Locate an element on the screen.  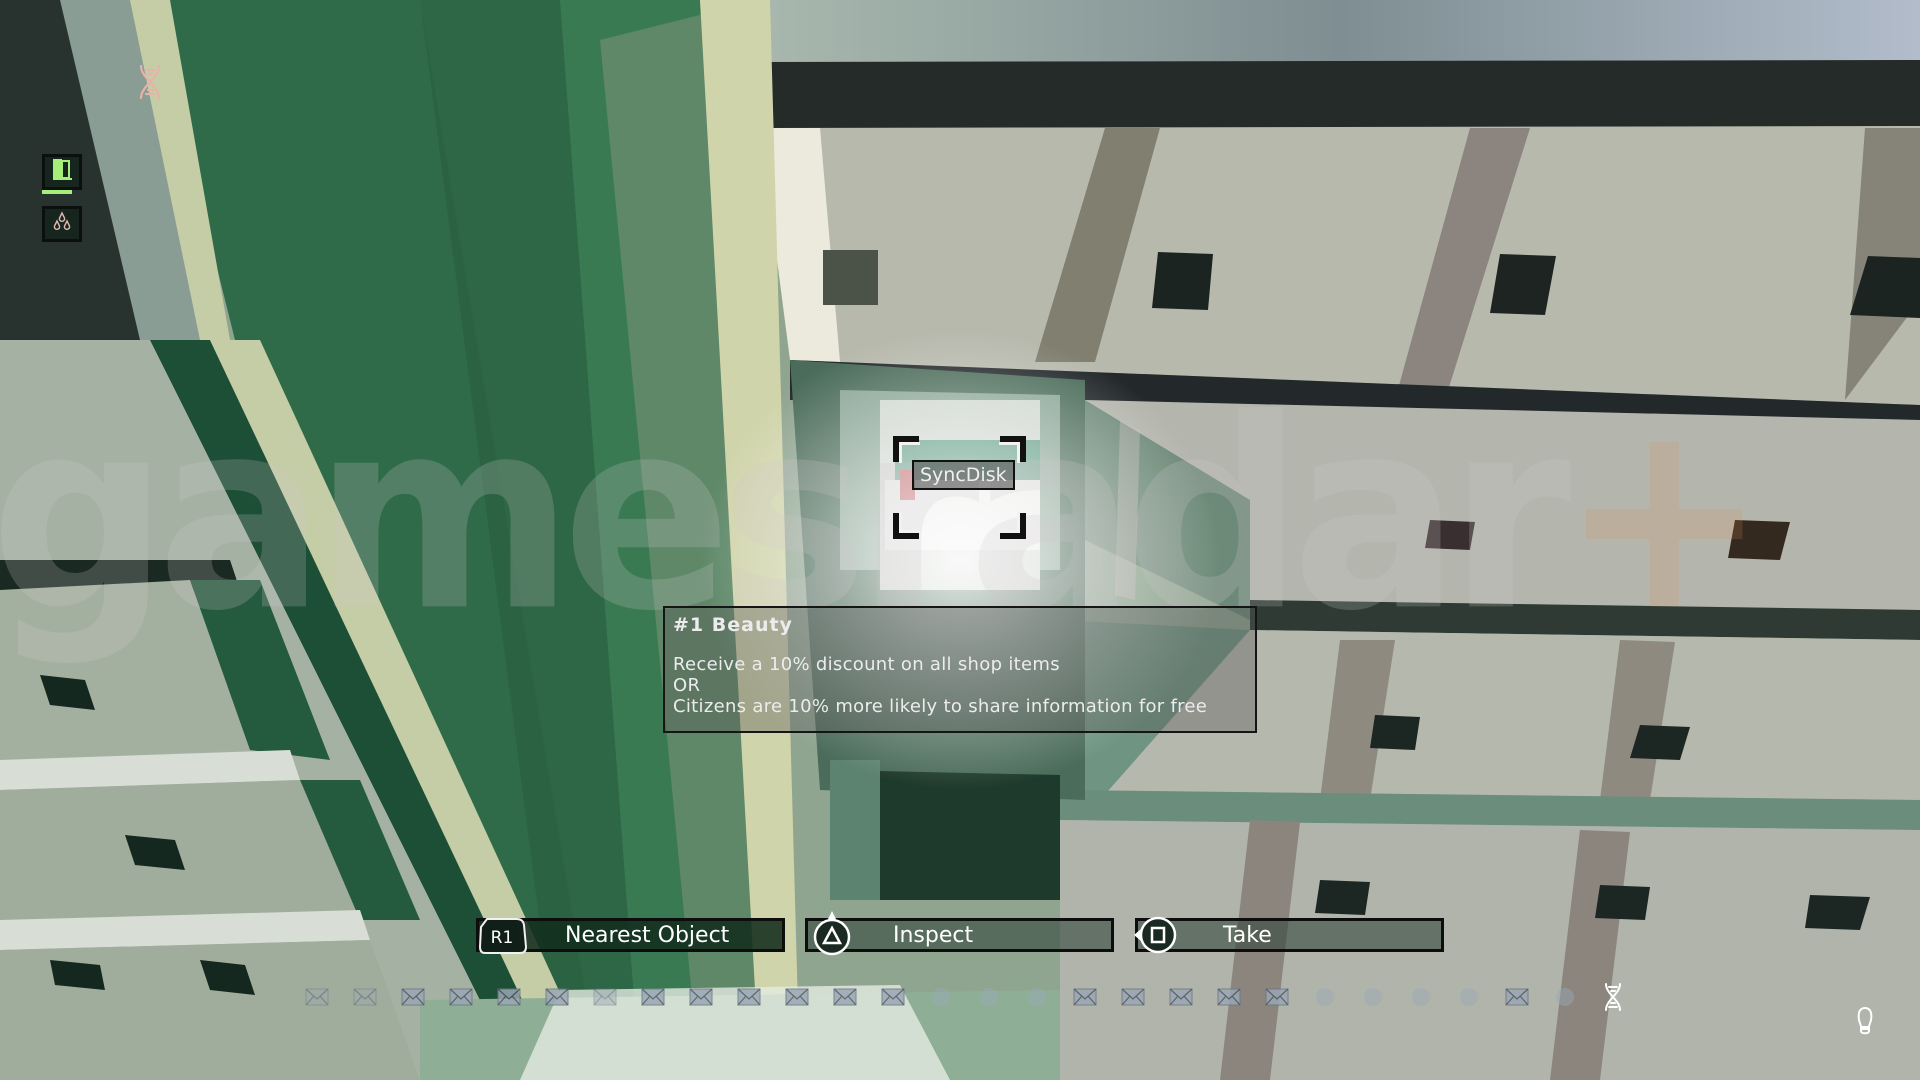
active-indicator is located at coordinates (57, 192).